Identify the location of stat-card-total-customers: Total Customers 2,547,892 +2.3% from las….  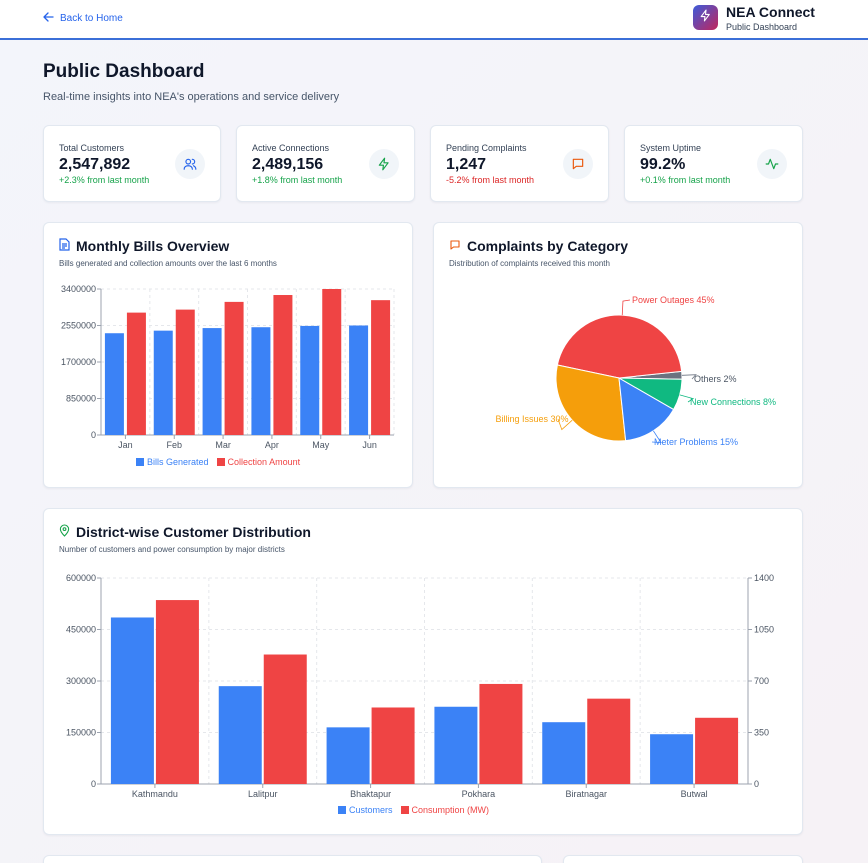
(132, 163).